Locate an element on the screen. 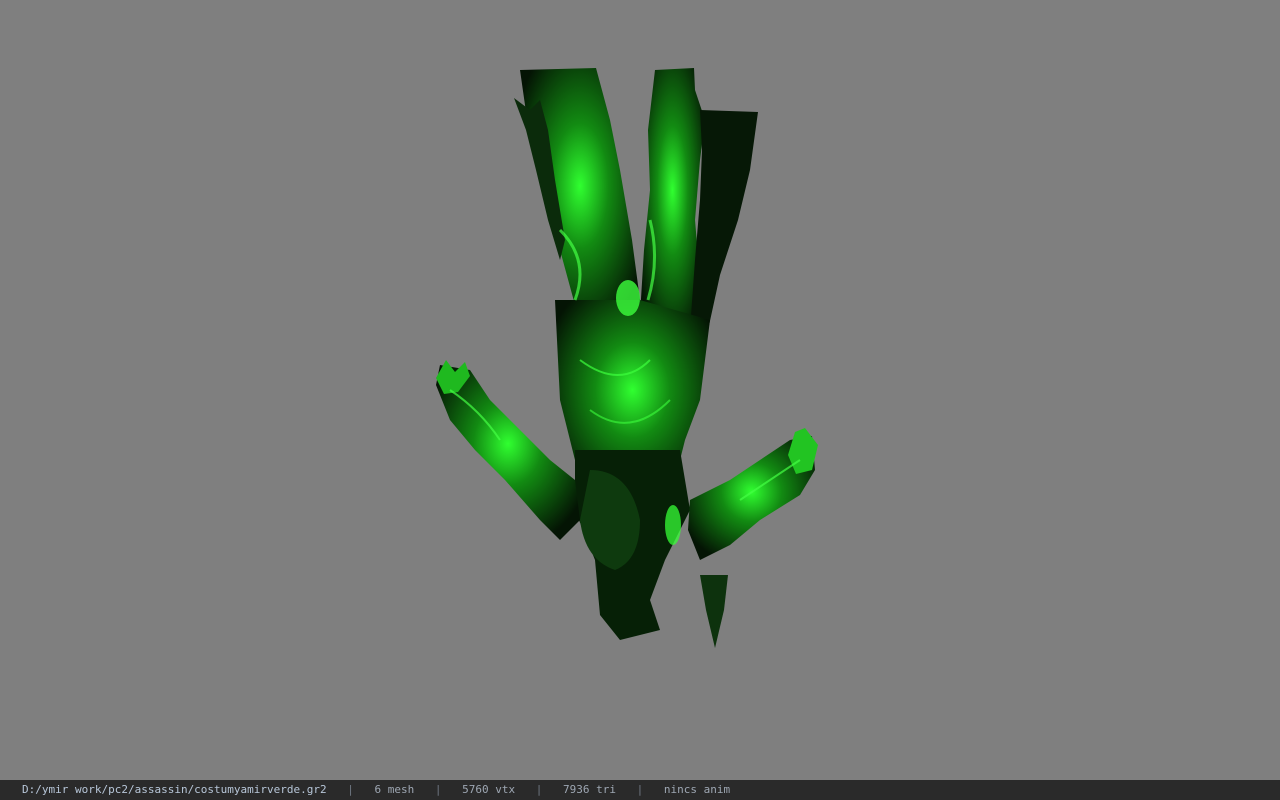  mesh-count: 6 mesh is located at coordinates (394, 789).